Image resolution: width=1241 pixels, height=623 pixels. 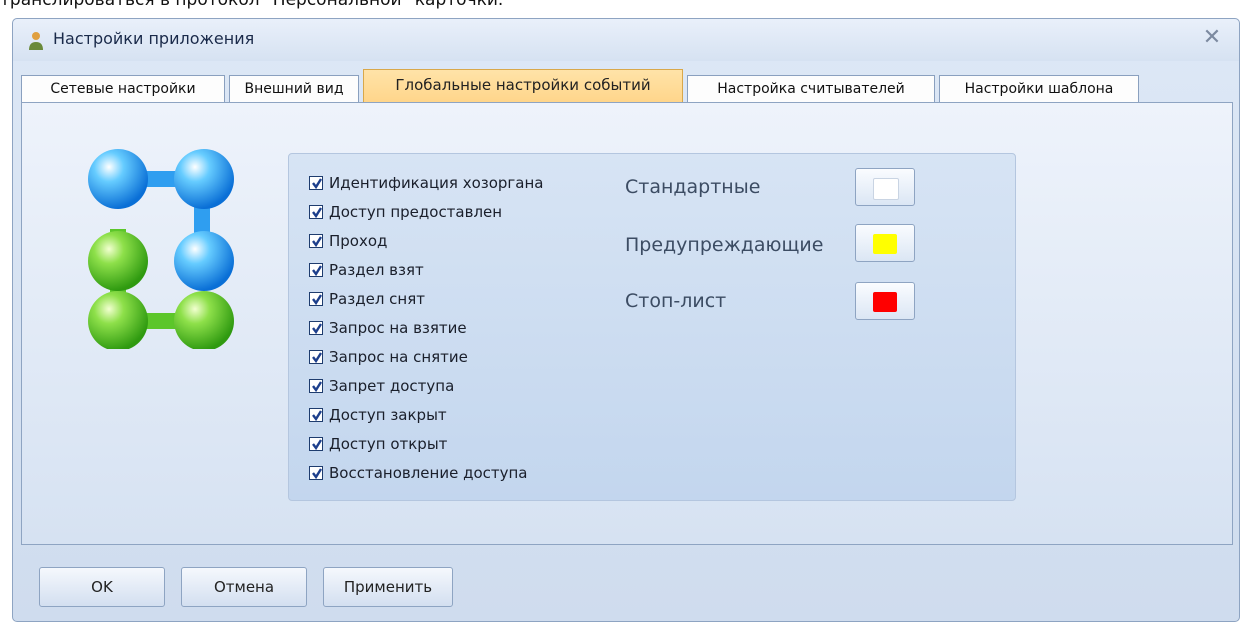 I want to click on checkbox-access-restored: Восстановление доступа, so click(x=418, y=473).